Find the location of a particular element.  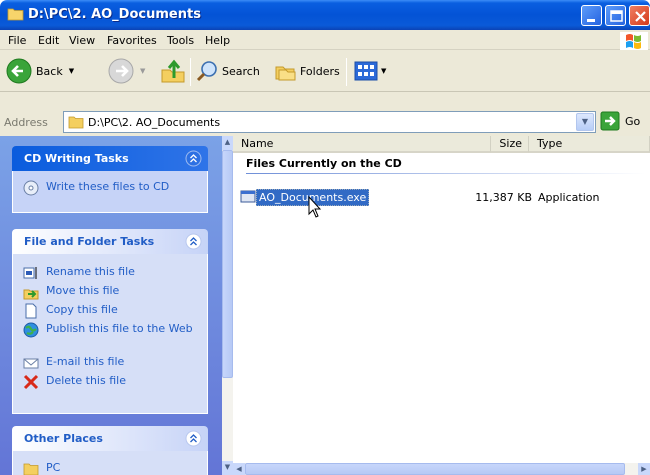

file-row: AO_Documents.exe 11,387 KB Application is located at coordinates (438, 197).